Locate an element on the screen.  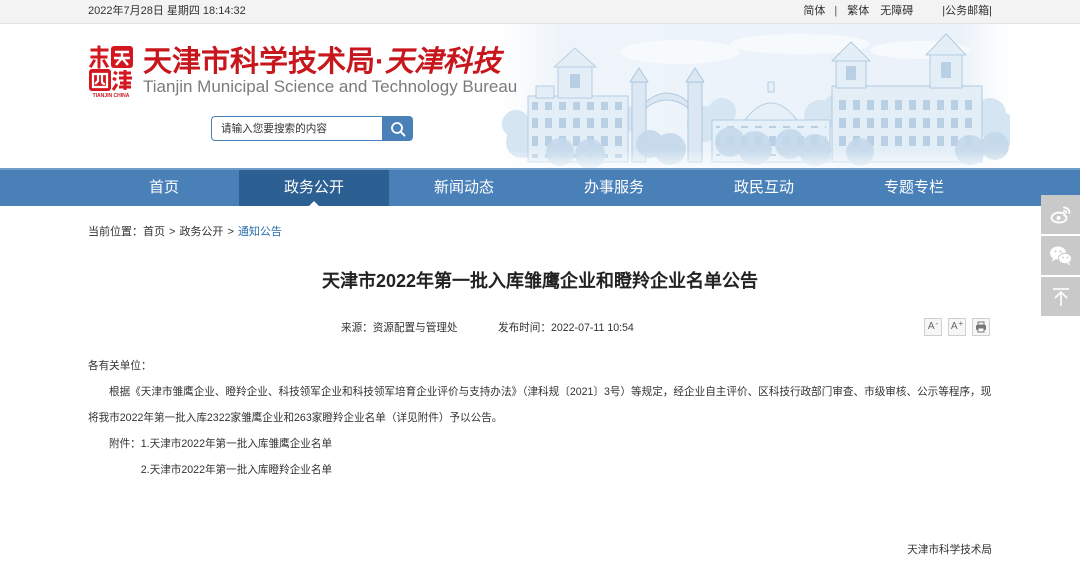
breadcrumb-prefix: 当前位置： is located at coordinates (115, 232).